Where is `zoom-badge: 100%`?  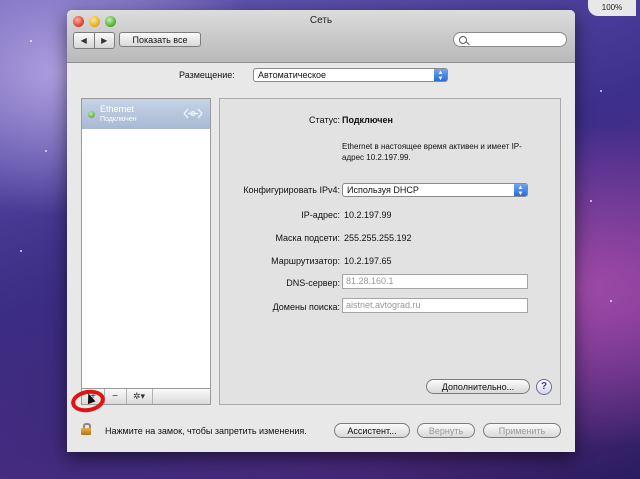 zoom-badge: 100% is located at coordinates (612, 8).